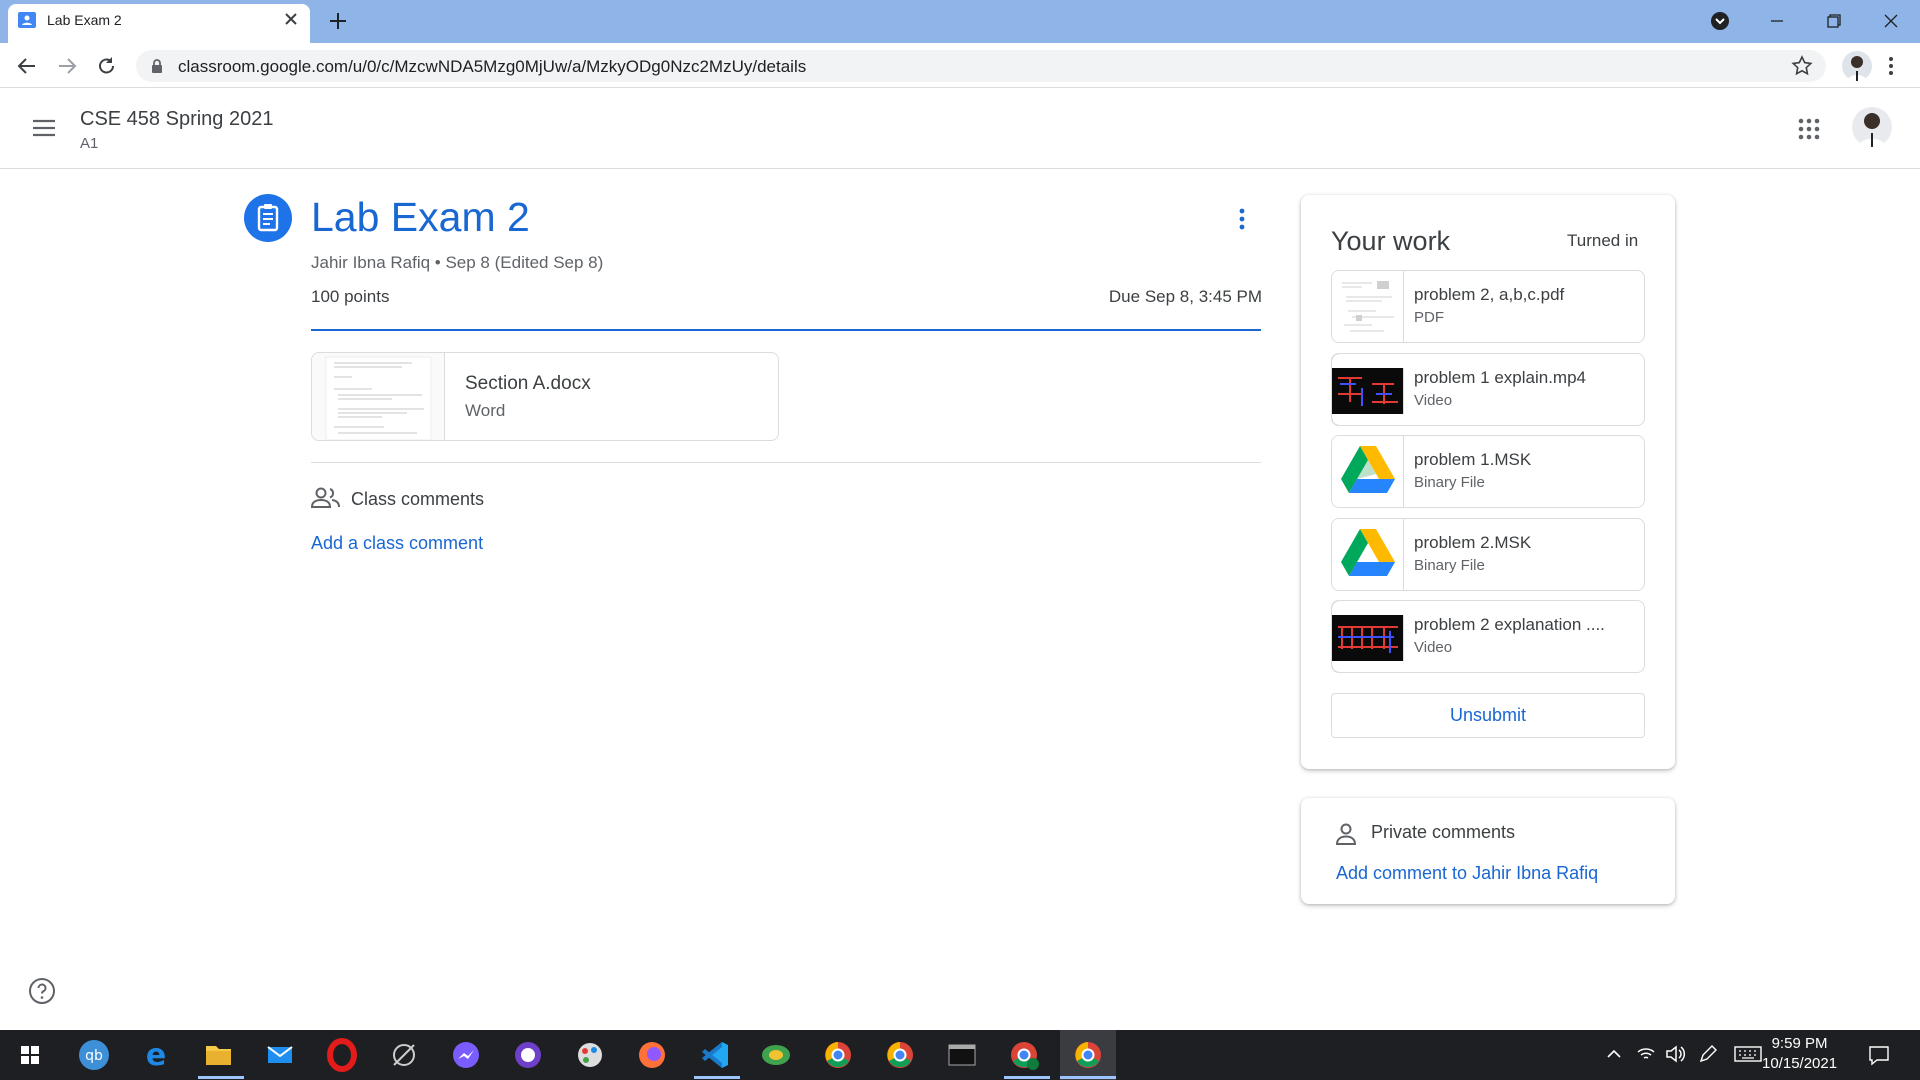  What do you see at coordinates (1242, 219) in the screenshot?
I see `more-options-icon` at bounding box center [1242, 219].